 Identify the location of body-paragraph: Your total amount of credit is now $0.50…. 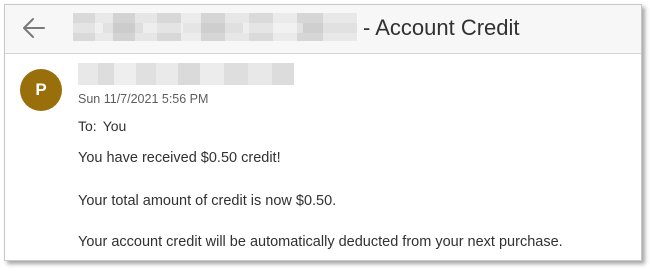
(207, 201).